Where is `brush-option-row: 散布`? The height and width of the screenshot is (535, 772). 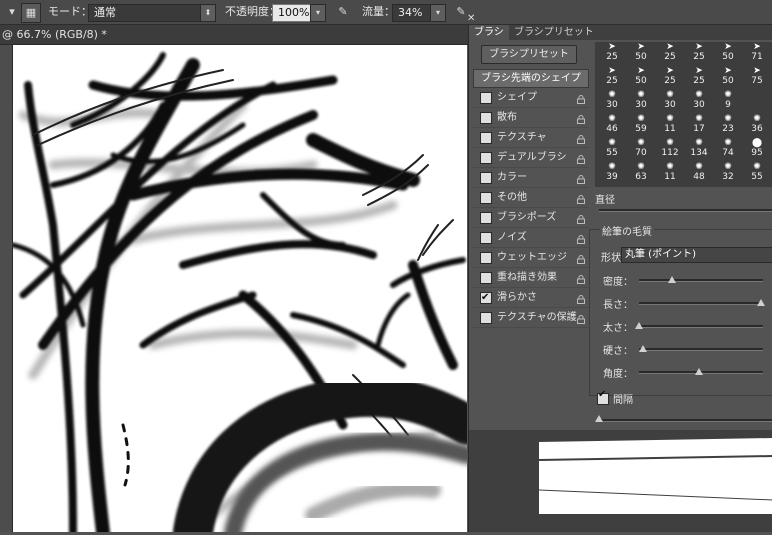
brush-option-row: 散布 is located at coordinates (531, 118).